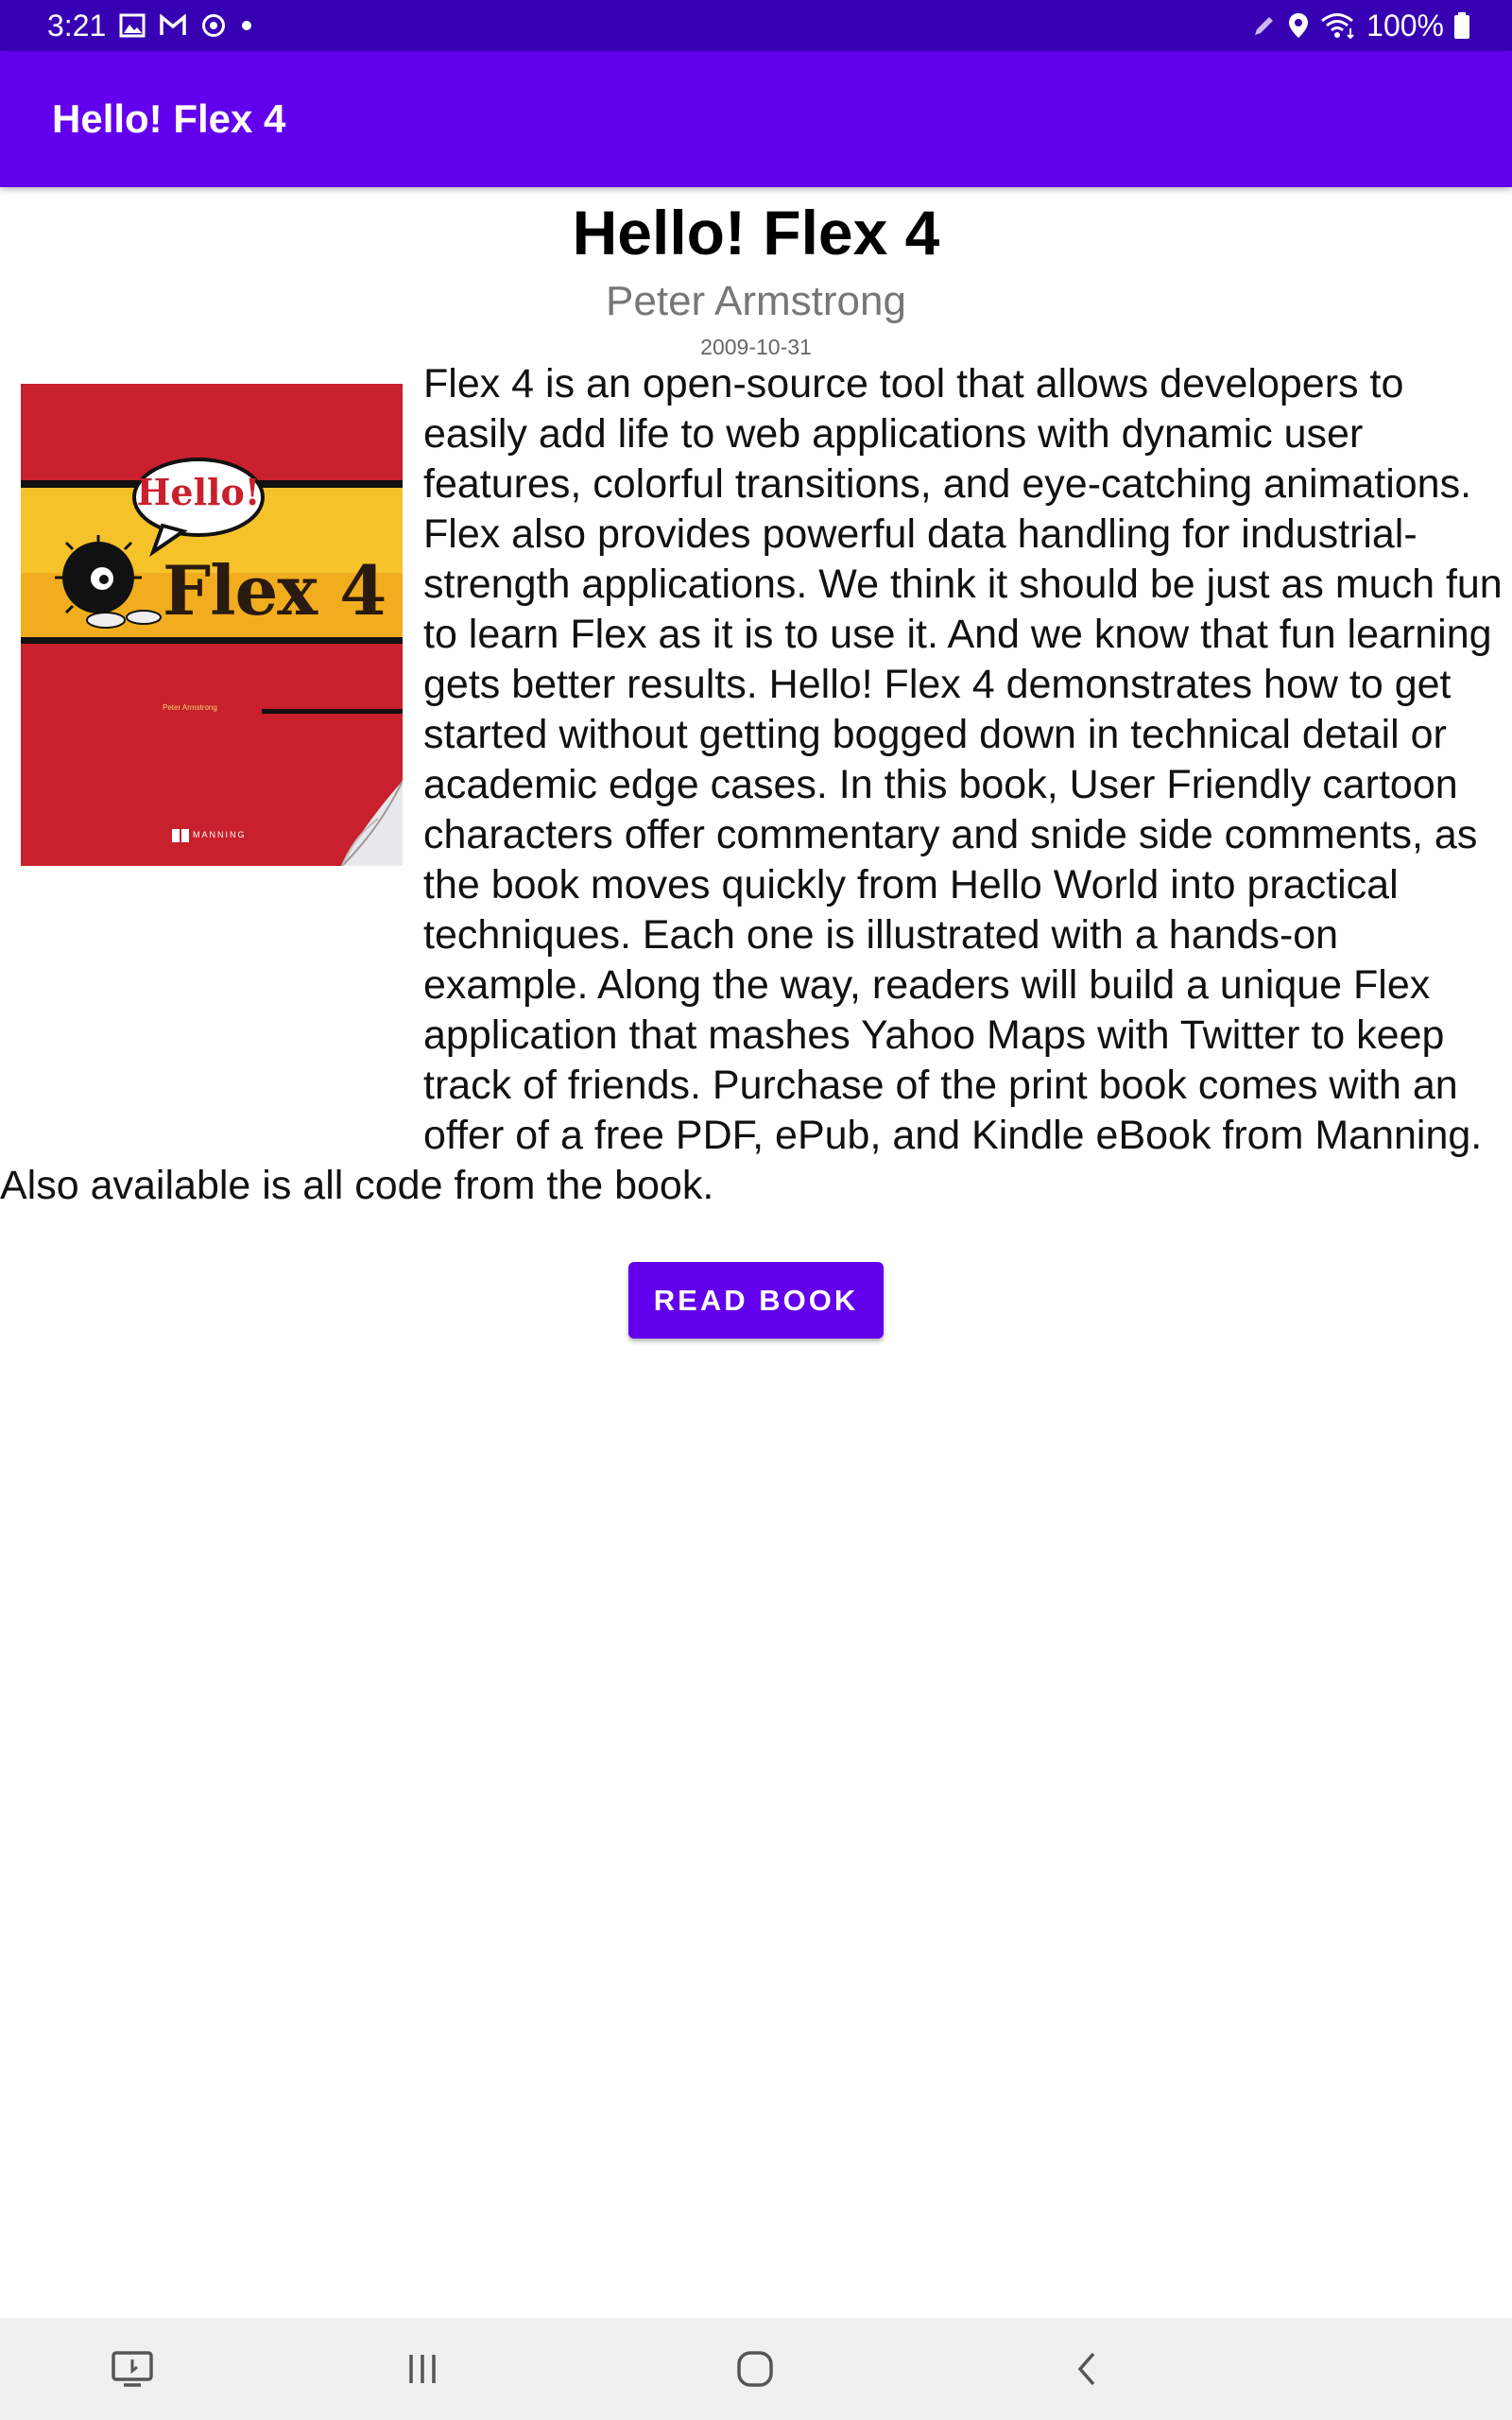  I want to click on battery-percent: 100%, so click(1405, 26).